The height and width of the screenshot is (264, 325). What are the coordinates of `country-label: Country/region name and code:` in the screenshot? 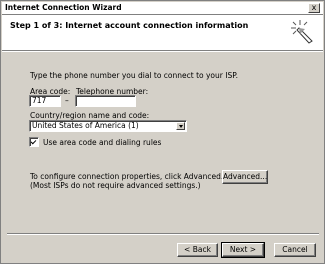 It's located at (90, 115).